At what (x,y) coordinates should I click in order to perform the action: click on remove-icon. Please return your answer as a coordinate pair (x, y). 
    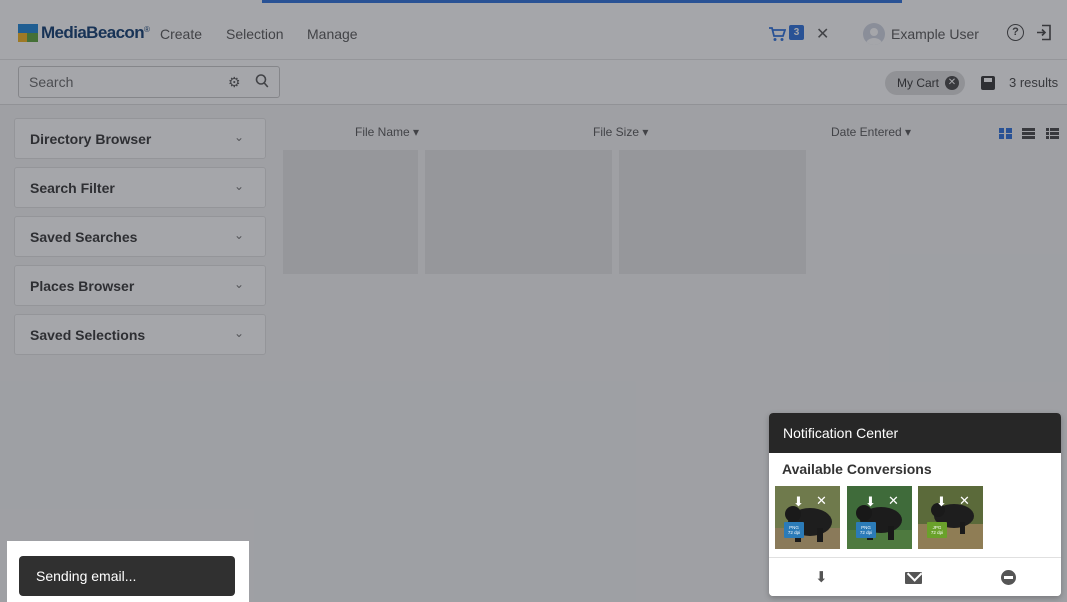
    Looking at the image, I should click on (1008, 577).